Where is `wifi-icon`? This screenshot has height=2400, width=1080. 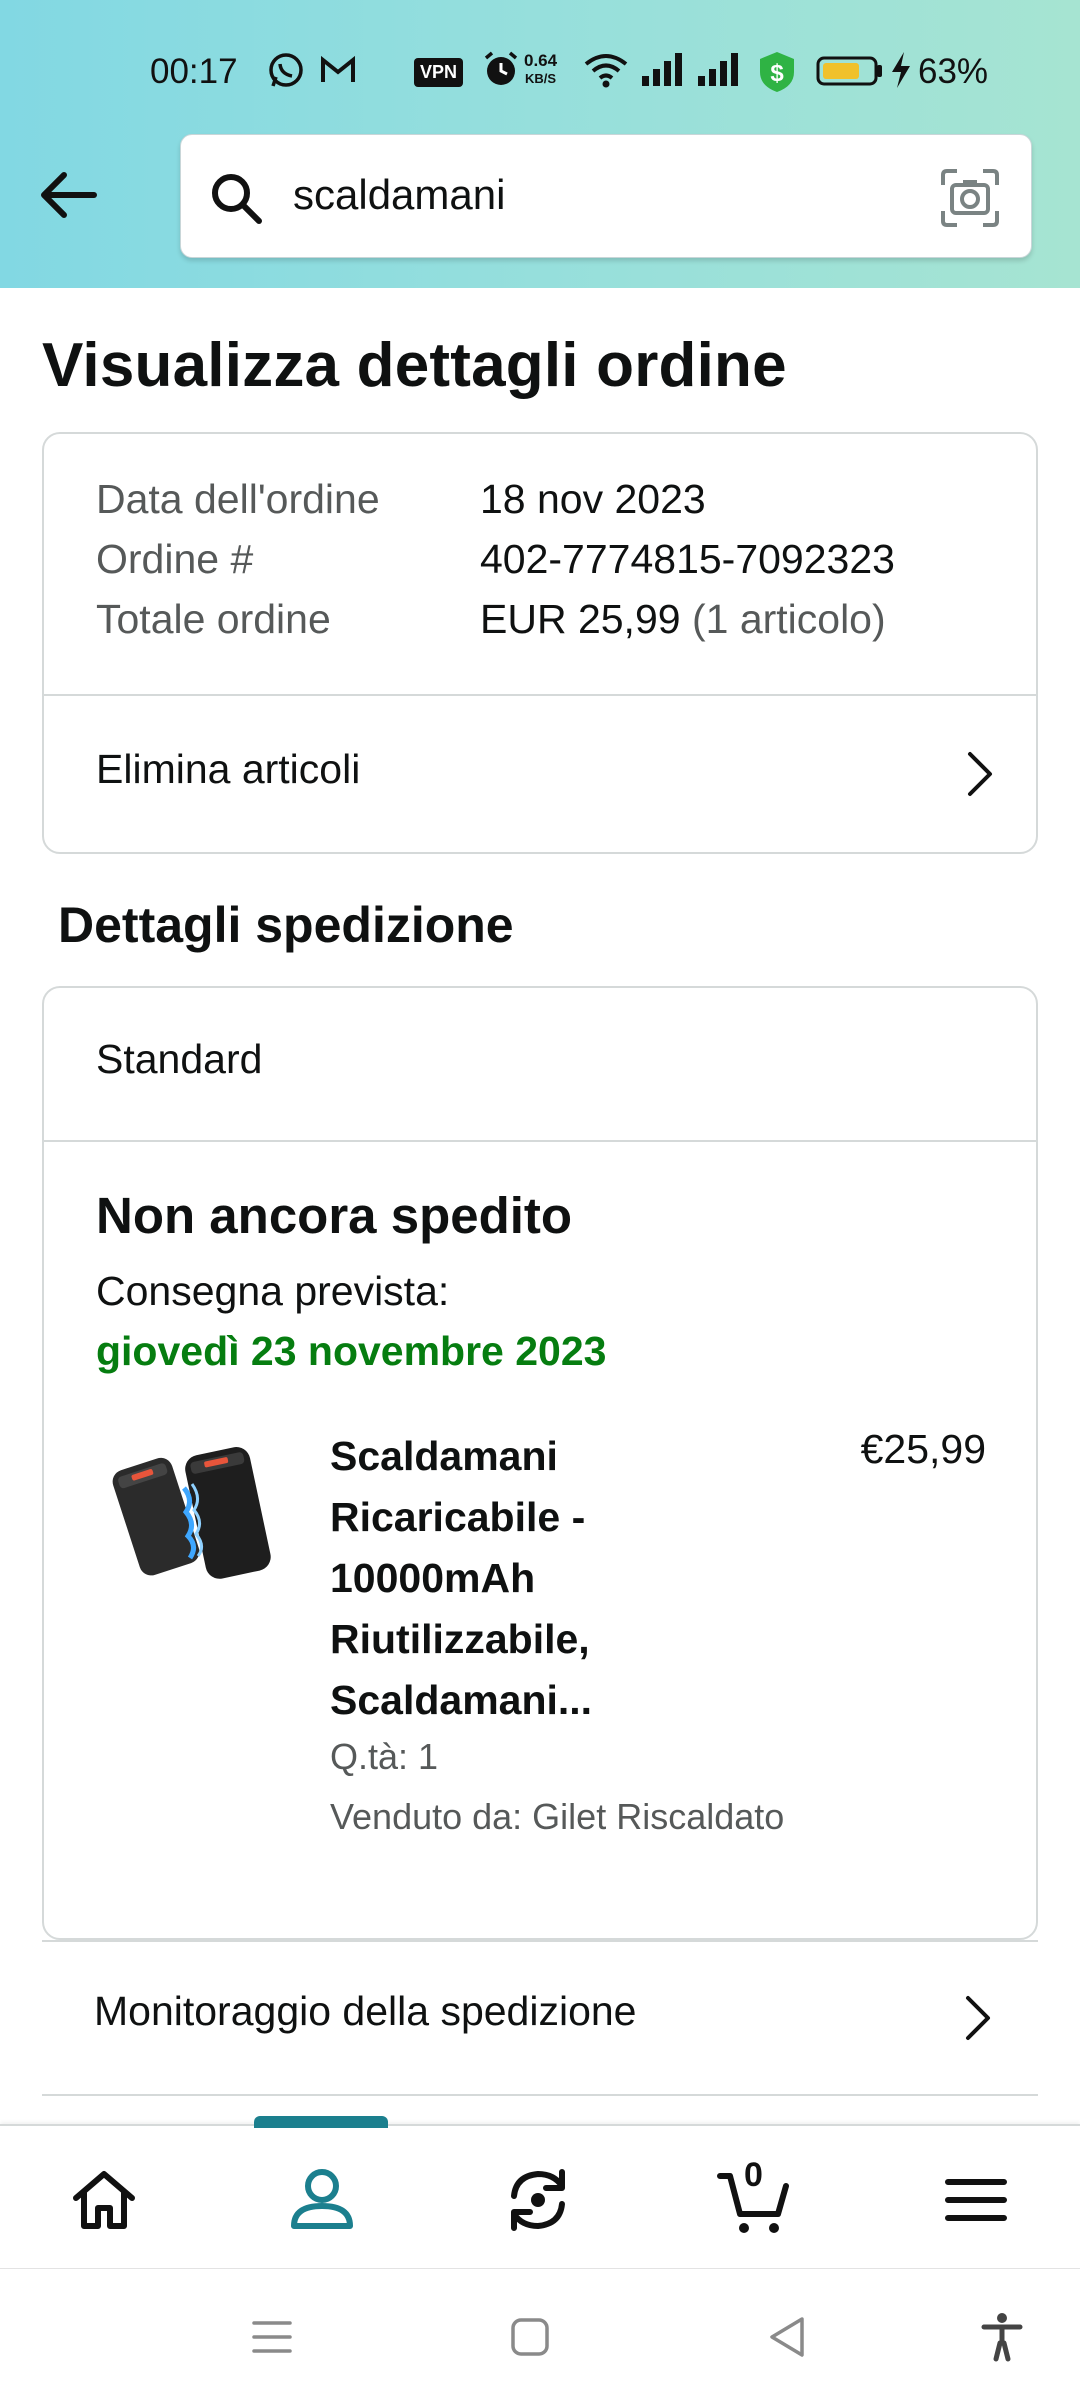
wifi-icon is located at coordinates (606, 71).